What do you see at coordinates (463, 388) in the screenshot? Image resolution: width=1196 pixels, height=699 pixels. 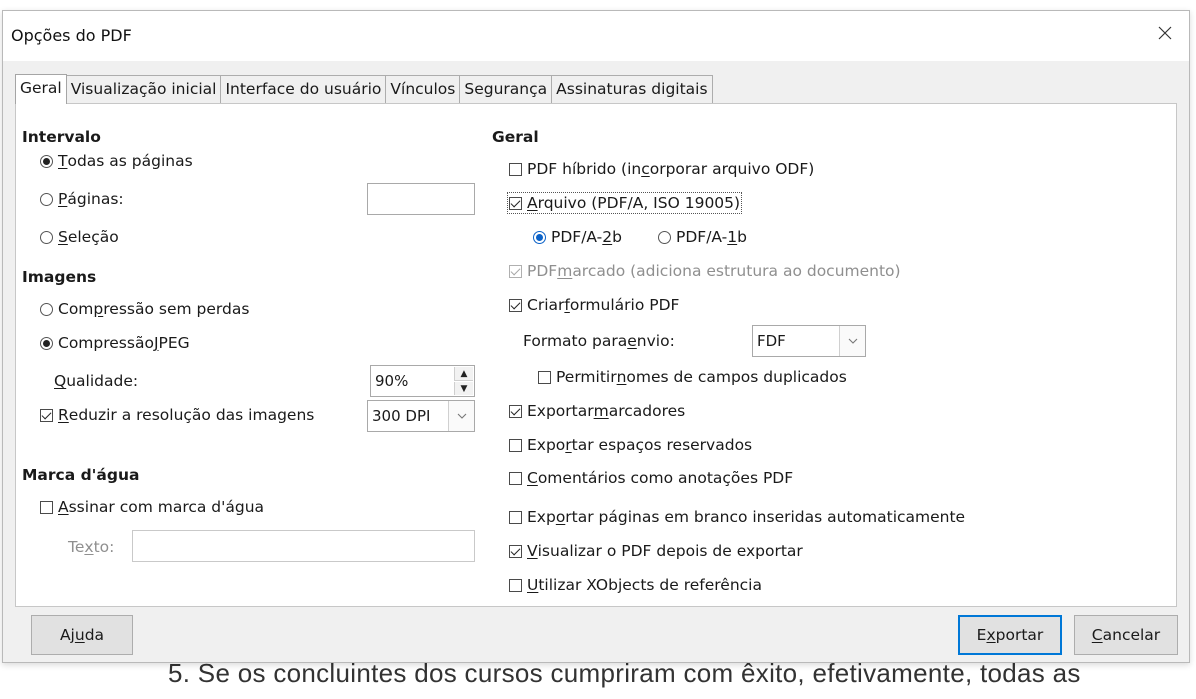 I see `spin-down-icon: ▼` at bounding box center [463, 388].